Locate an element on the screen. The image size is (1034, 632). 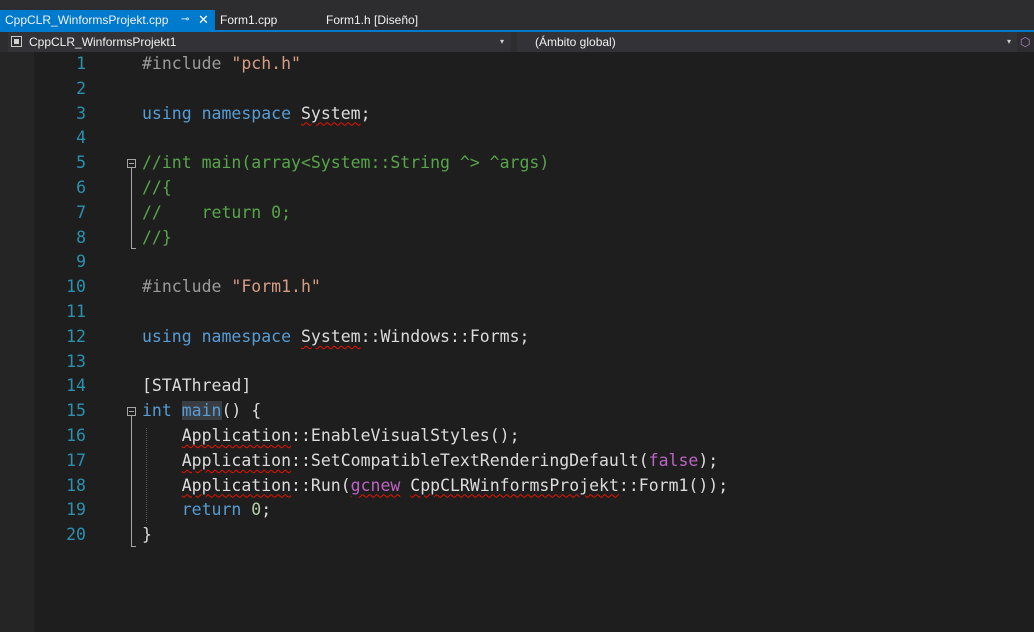
keyword-literal: false is located at coordinates (673, 460).